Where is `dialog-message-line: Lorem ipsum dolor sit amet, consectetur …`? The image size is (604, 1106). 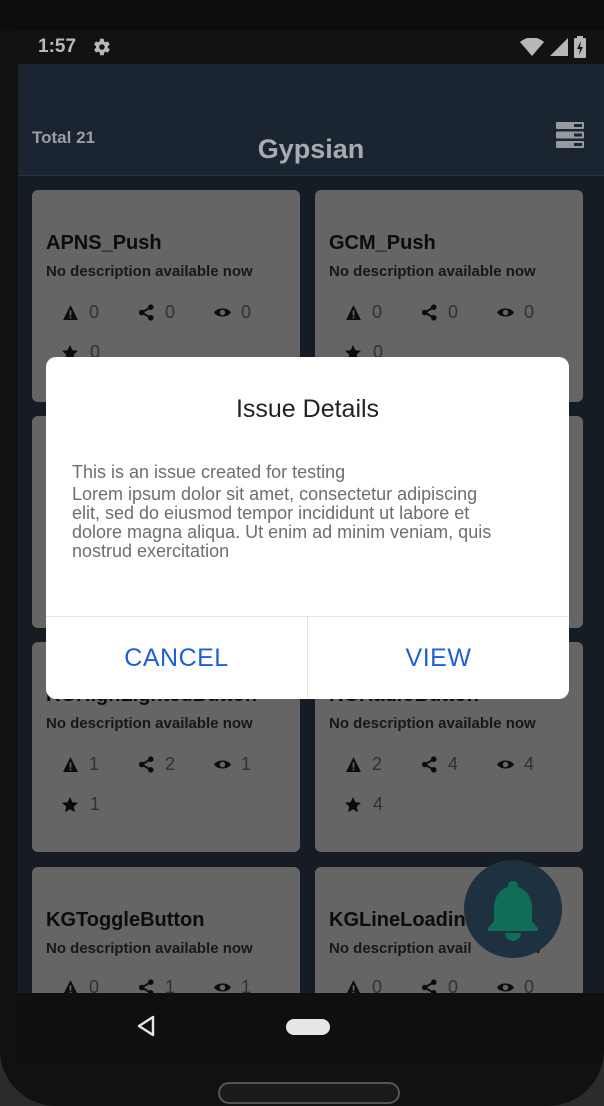 dialog-message-line: Lorem ipsum dolor sit amet, consectetur … is located at coordinates (275, 494).